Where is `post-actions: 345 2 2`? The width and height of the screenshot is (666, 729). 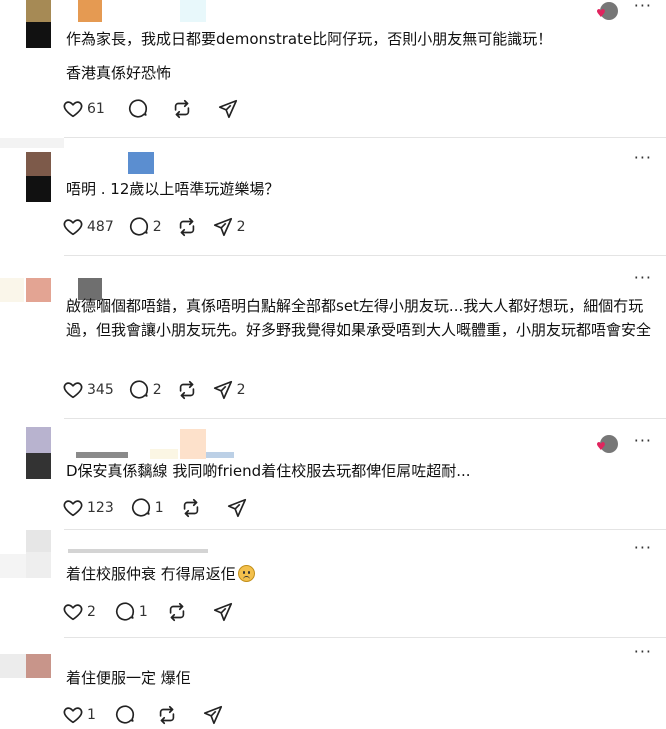
post-actions: 345 2 2 is located at coordinates (154, 390).